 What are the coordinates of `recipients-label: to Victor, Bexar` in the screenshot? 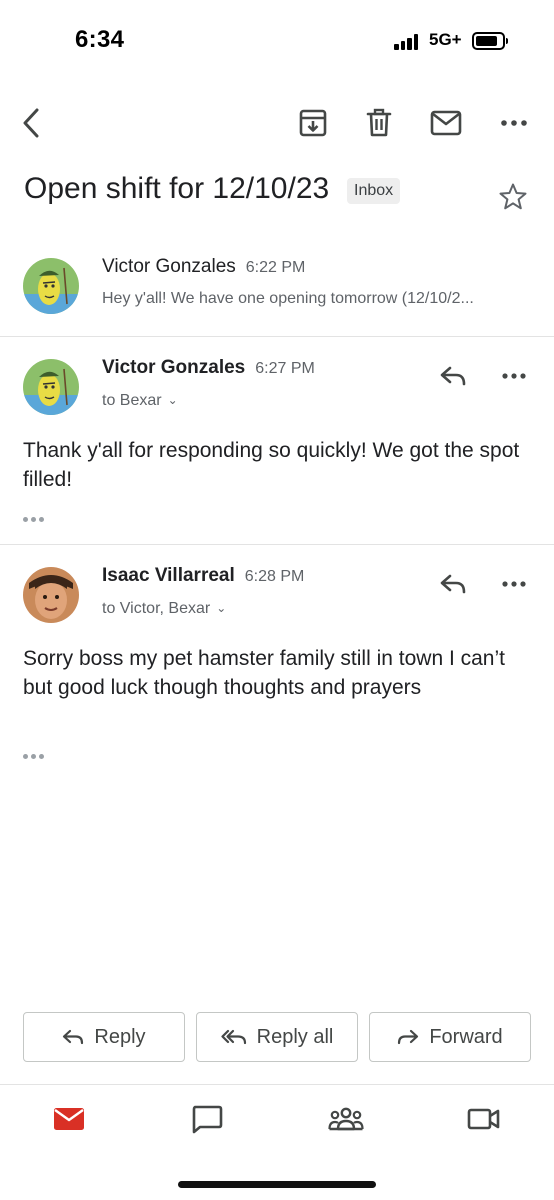 It's located at (156, 608).